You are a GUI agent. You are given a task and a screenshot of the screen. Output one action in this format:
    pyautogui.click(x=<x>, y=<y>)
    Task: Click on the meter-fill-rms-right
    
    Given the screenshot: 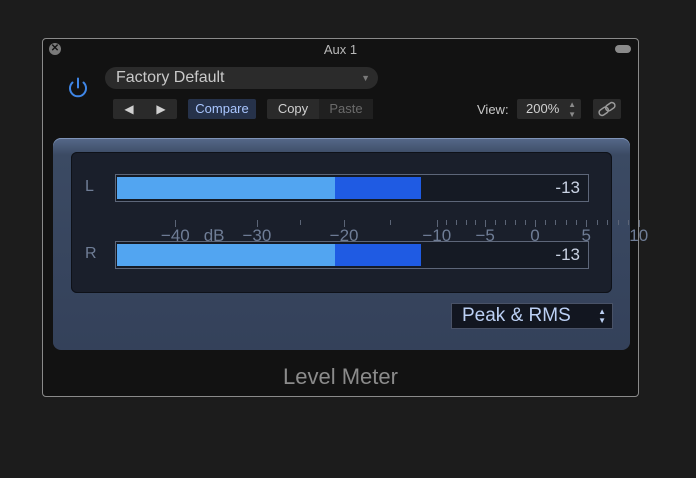 What is the action you would take?
    pyautogui.click(x=226, y=255)
    